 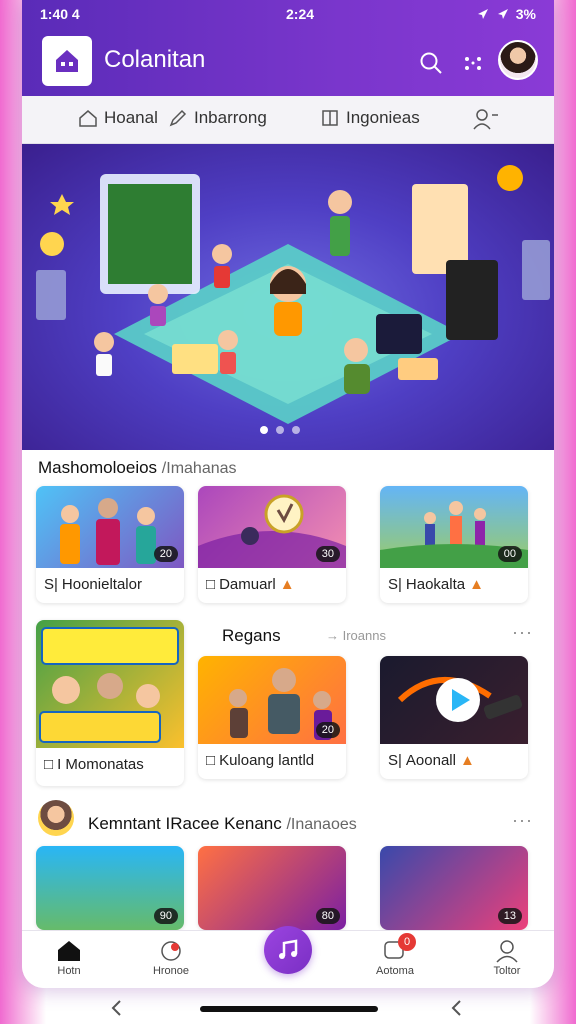 What do you see at coordinates (131, 117) in the screenshot?
I see `tab-label: Hoanal` at bounding box center [131, 117].